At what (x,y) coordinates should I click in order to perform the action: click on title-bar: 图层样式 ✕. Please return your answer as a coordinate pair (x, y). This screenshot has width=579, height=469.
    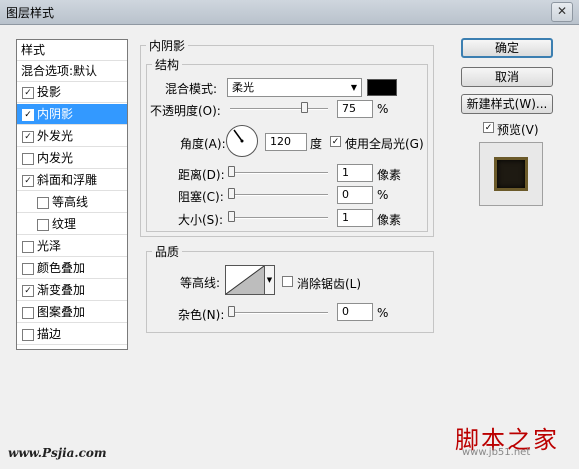
    Looking at the image, I should click on (289, 12).